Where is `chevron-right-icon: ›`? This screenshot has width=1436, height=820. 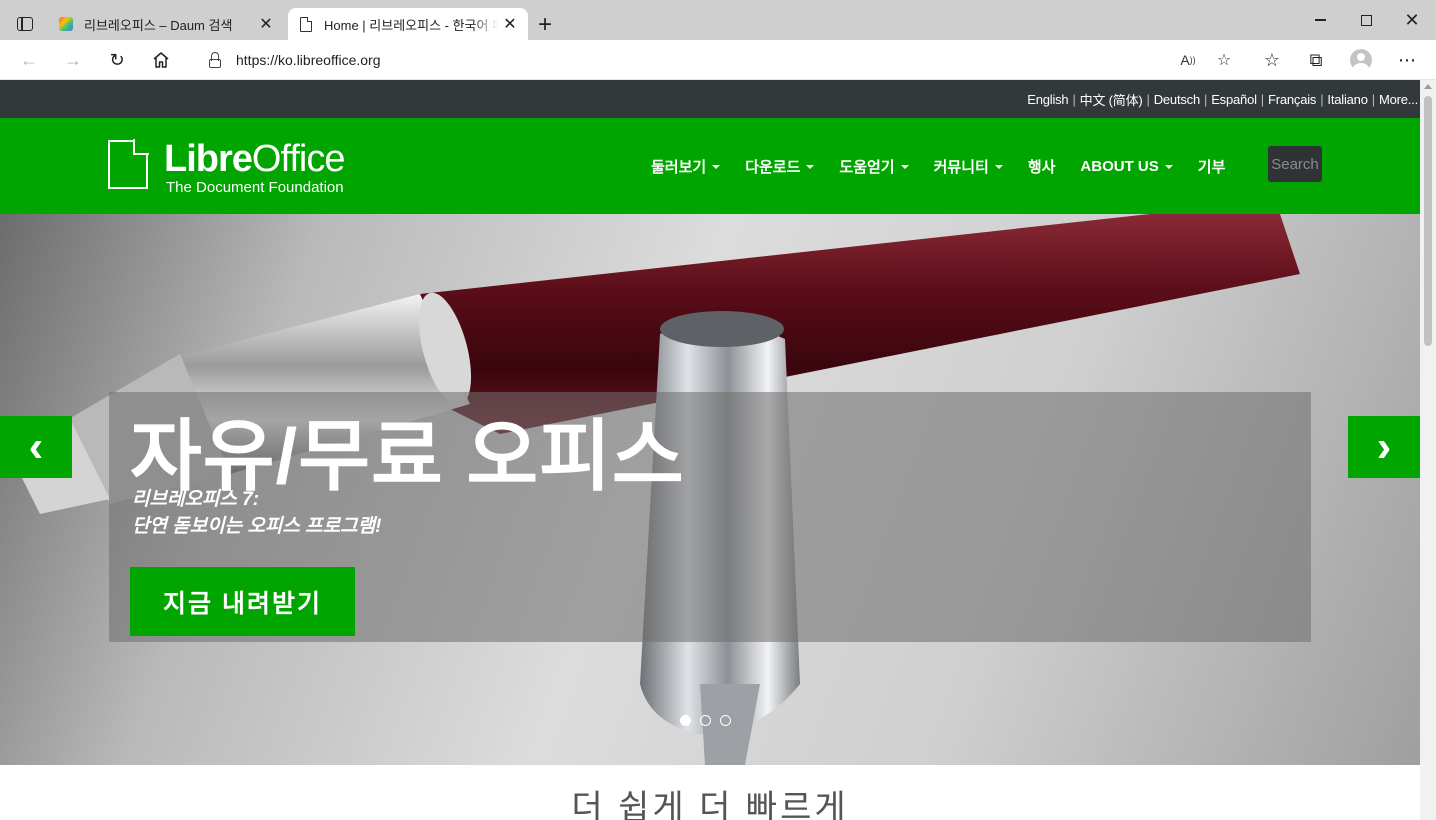 chevron-right-icon: › is located at coordinates (1384, 446).